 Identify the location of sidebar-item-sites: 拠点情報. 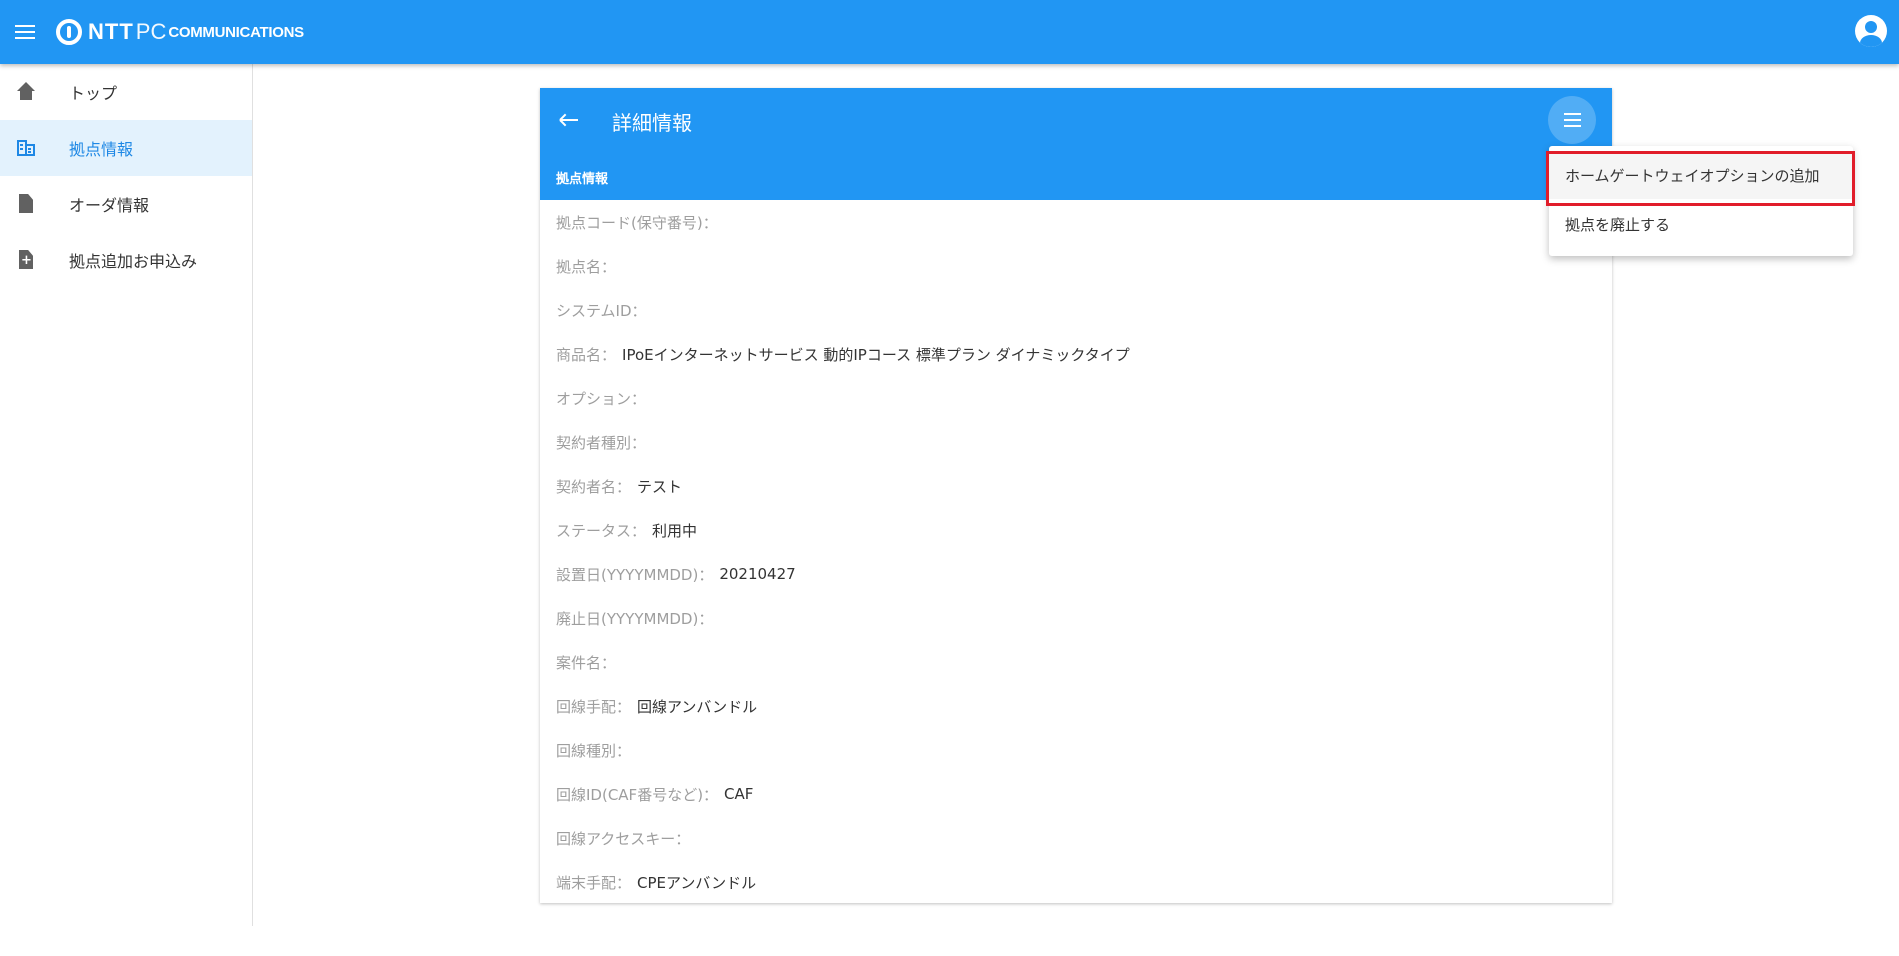
(126, 148).